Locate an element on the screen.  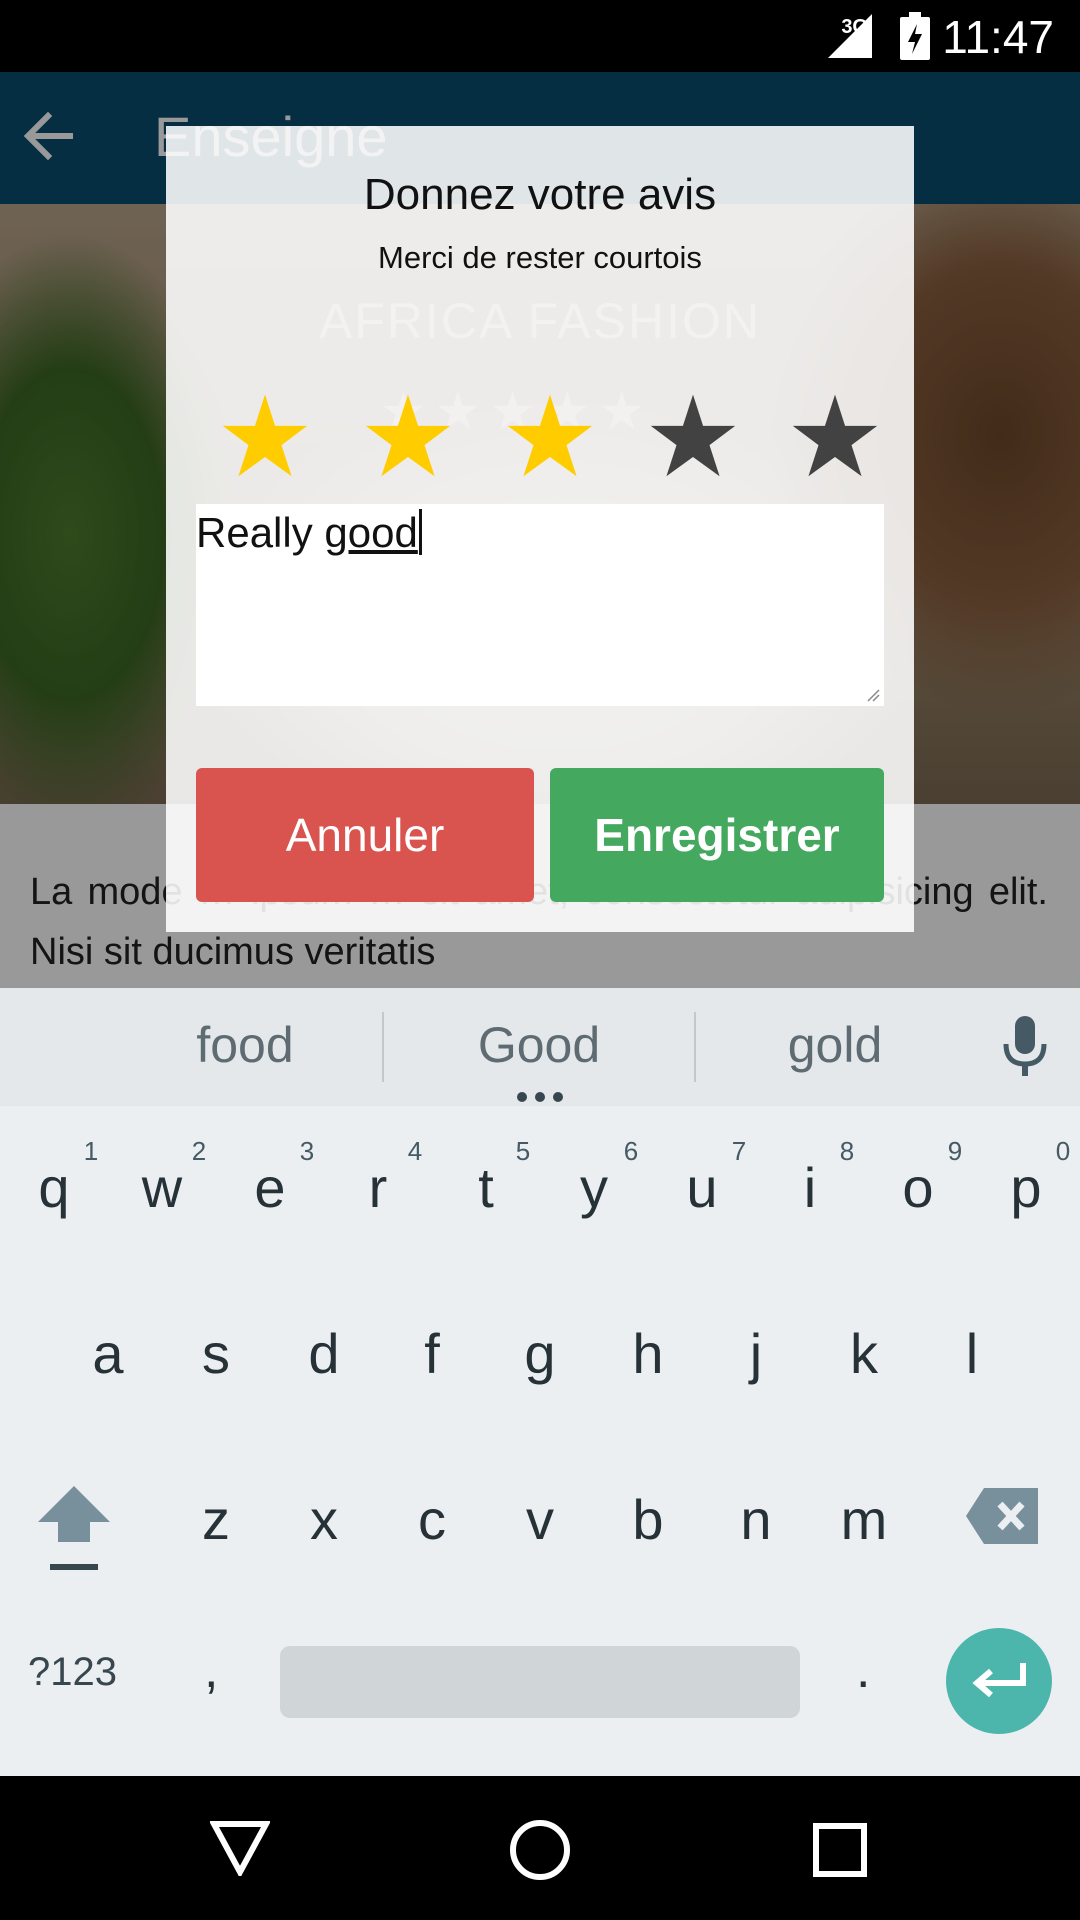
key-c: c is located at coordinates (432, 1520).